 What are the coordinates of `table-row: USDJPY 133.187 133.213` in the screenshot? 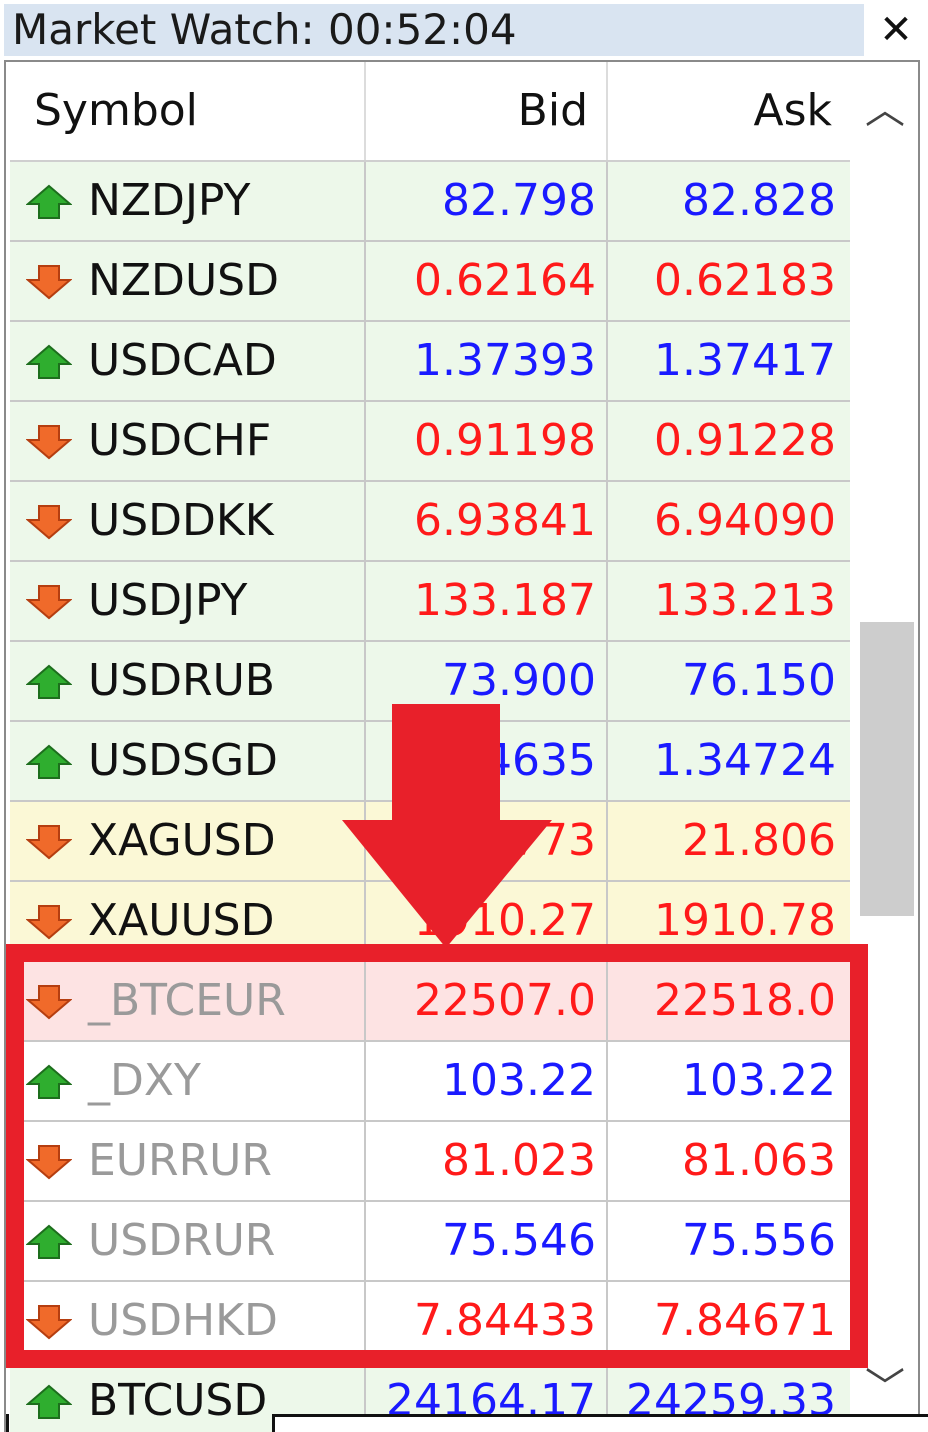 It's located at (430, 602).